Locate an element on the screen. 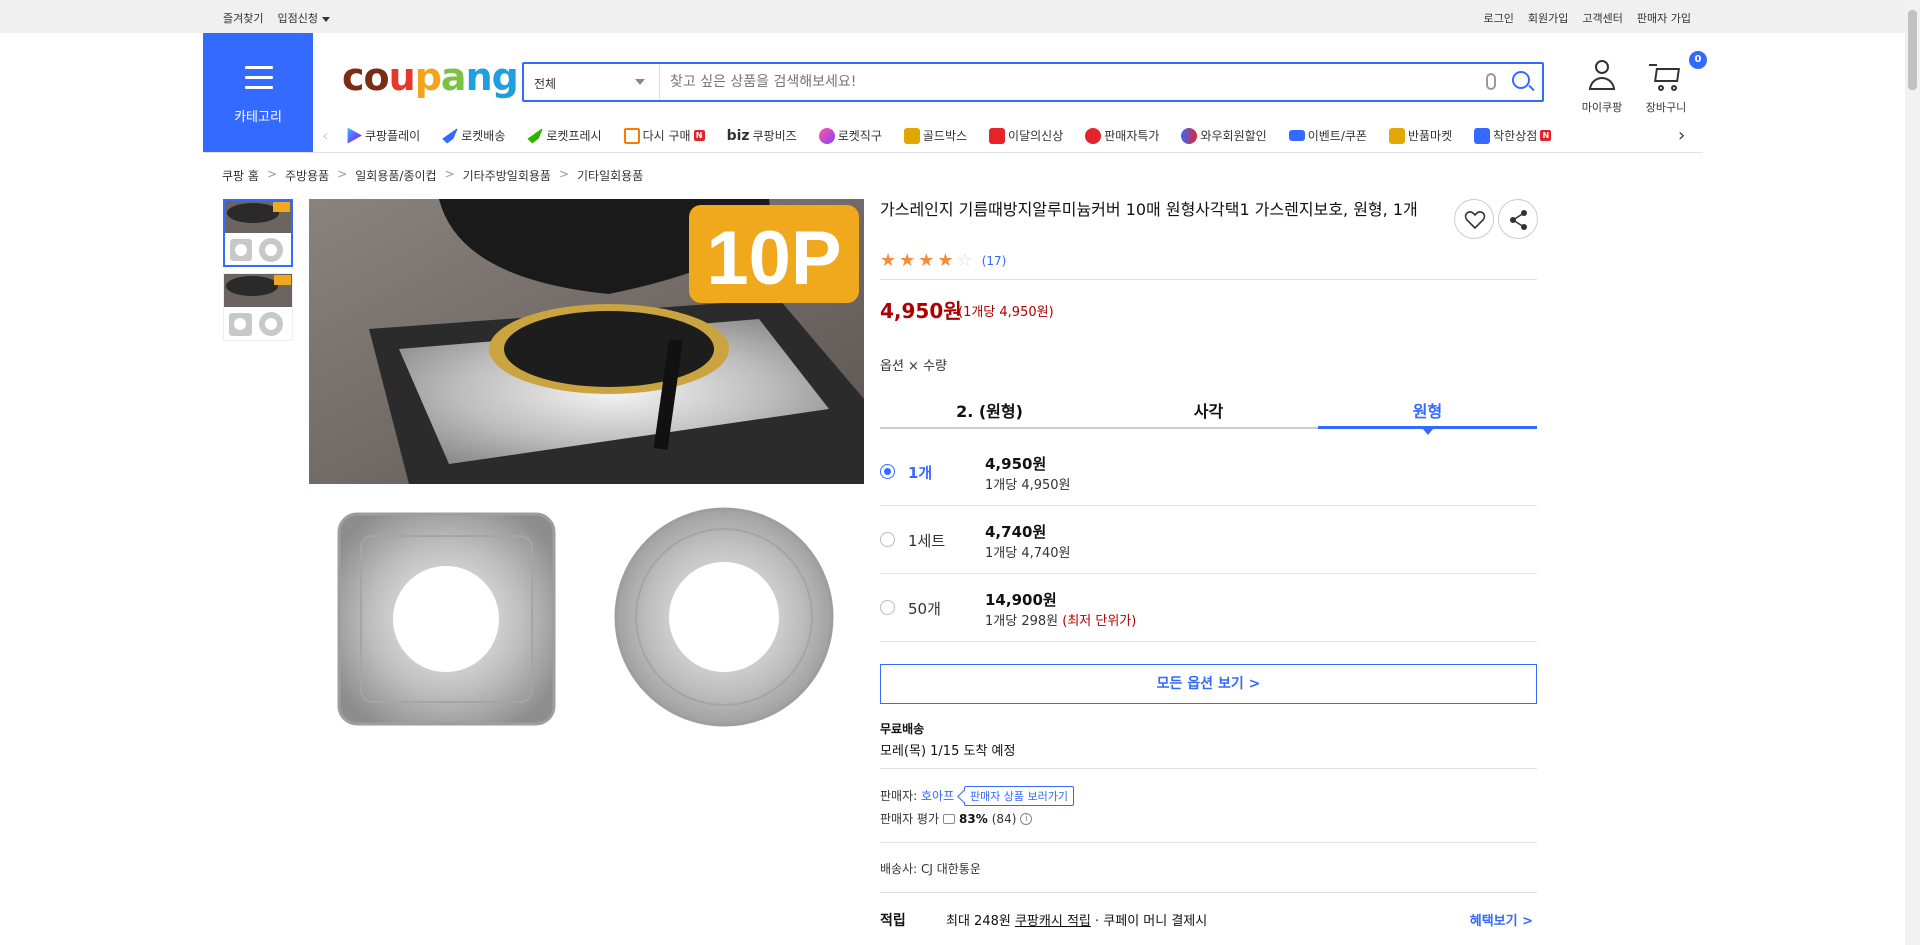  search-scope-select: 전체 is located at coordinates (592, 82).